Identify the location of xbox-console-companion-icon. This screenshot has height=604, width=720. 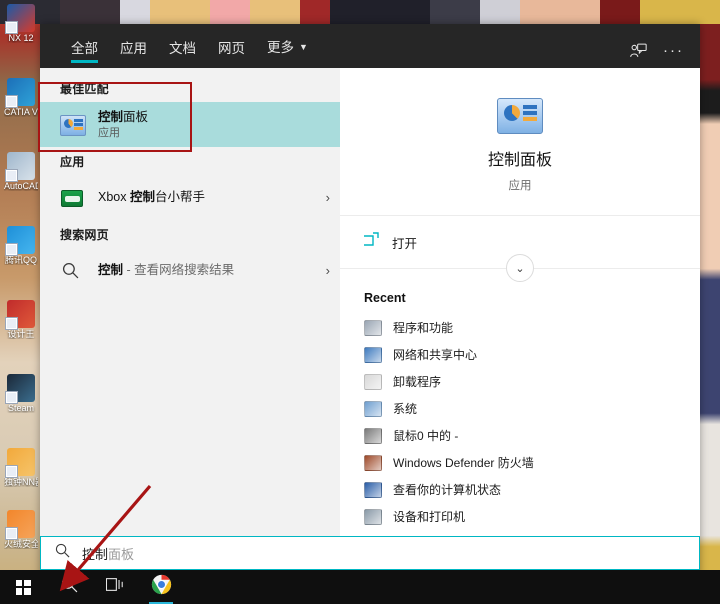
(73, 198).